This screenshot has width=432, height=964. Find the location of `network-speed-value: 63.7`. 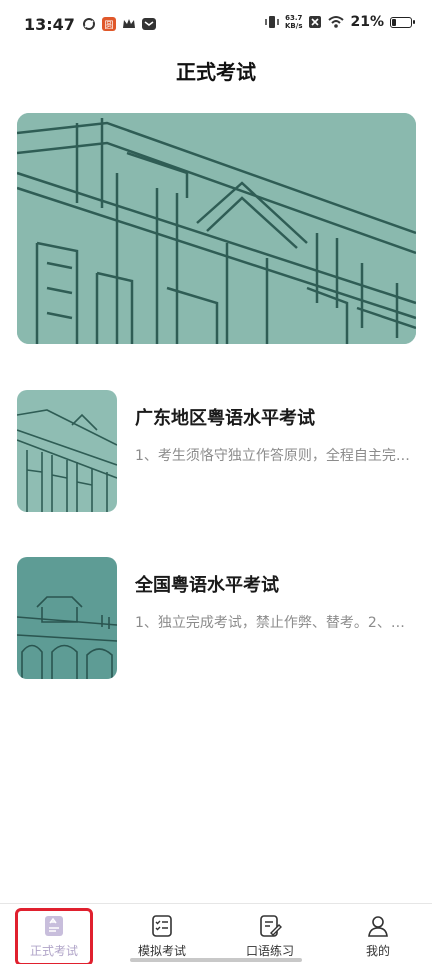

network-speed-value: 63.7 is located at coordinates (294, 18).